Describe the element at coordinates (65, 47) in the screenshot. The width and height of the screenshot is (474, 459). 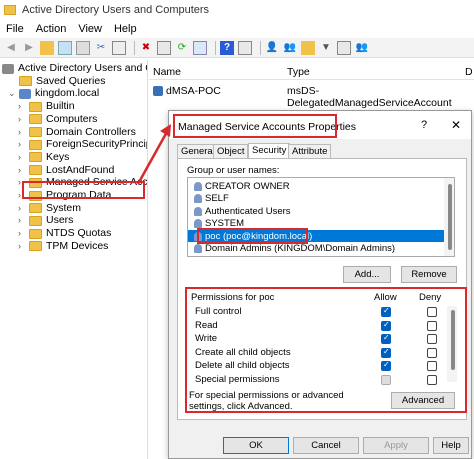
I see `show-tree-icon` at that location.